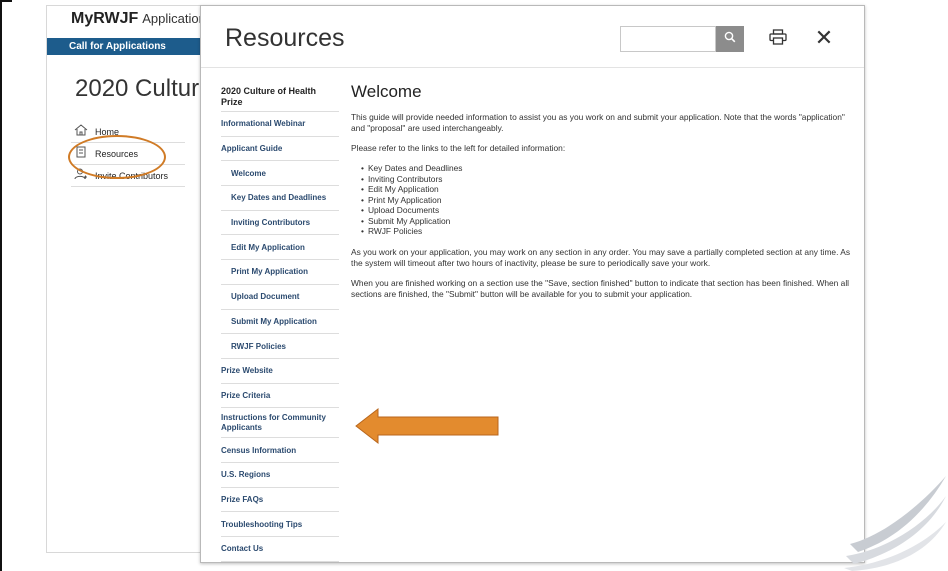 The width and height of the screenshot is (948, 571). What do you see at coordinates (280, 450) in the screenshot?
I see `sidebar-item-census-information: Census Information` at bounding box center [280, 450].